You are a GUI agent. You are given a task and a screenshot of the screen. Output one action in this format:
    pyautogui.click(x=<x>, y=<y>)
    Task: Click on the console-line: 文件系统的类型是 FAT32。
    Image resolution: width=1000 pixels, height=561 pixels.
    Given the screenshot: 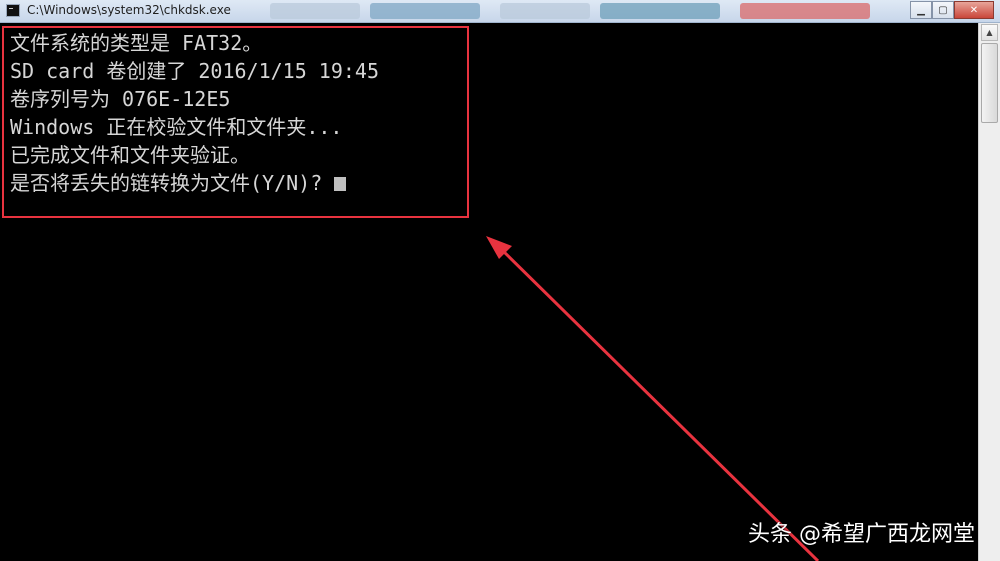 What is the action you would take?
    pyautogui.click(x=136, y=43)
    